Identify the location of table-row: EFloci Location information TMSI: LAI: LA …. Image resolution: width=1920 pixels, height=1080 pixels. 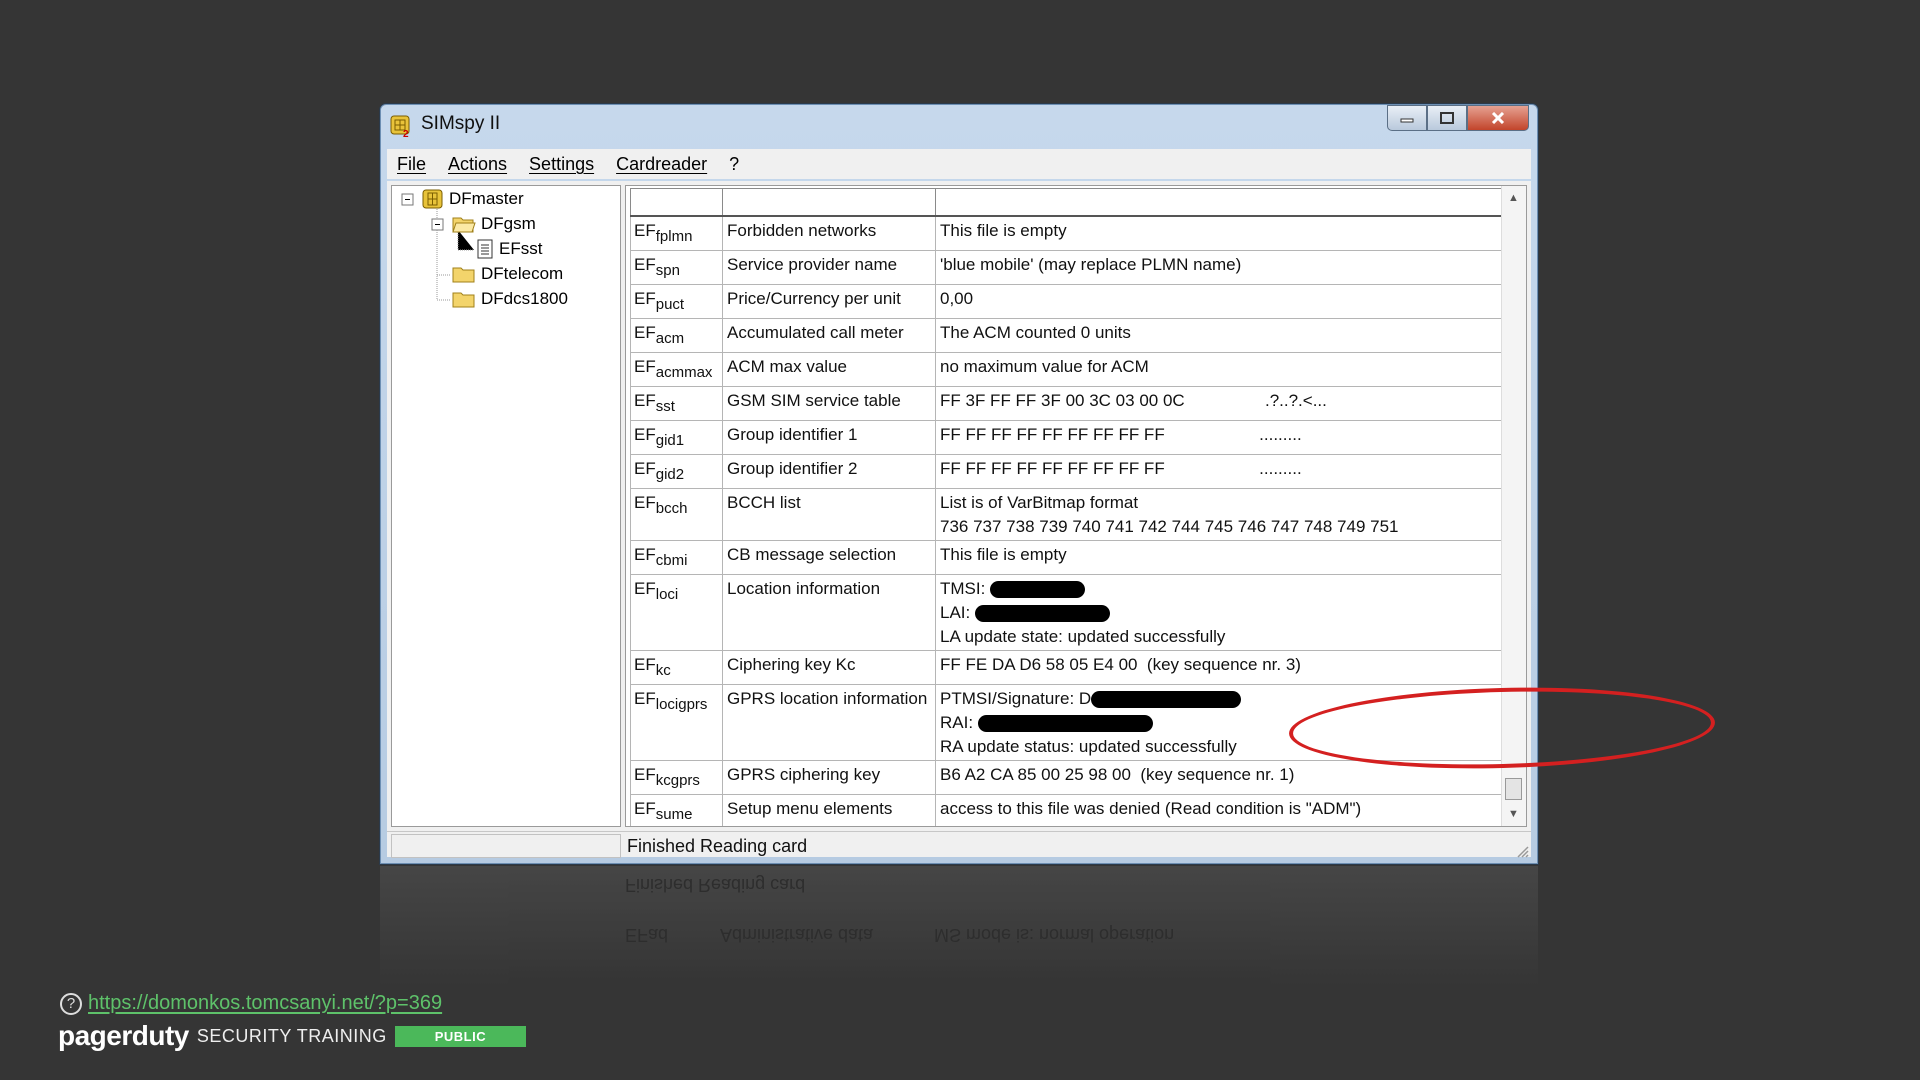
(1066, 612).